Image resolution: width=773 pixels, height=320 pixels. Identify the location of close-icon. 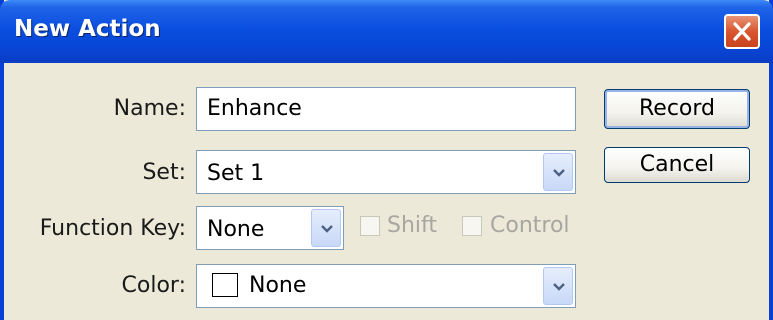
(742, 31).